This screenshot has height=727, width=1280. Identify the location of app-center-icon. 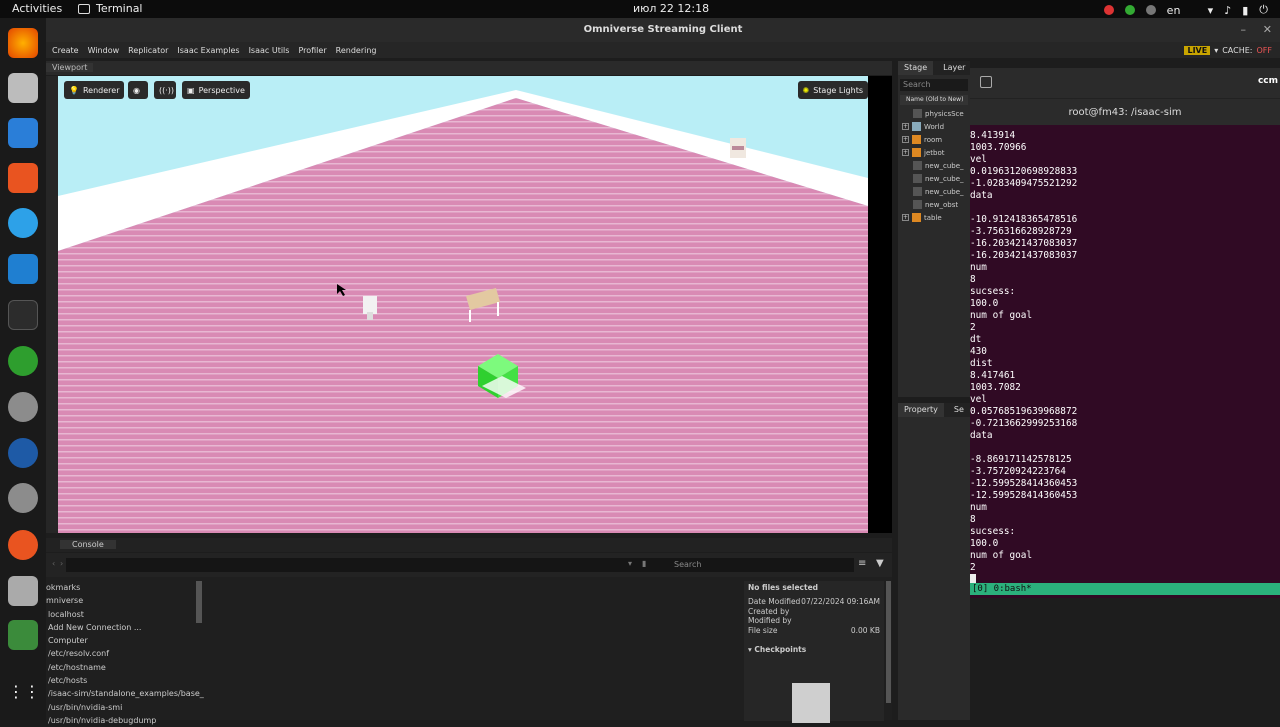
(23, 178).